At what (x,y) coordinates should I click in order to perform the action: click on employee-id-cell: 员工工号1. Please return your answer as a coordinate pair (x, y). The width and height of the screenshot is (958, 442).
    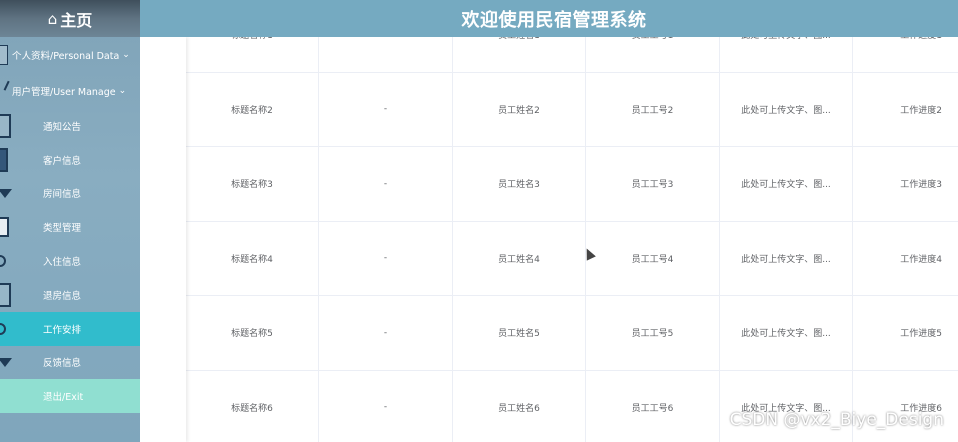
    Looking at the image, I should click on (653, 54).